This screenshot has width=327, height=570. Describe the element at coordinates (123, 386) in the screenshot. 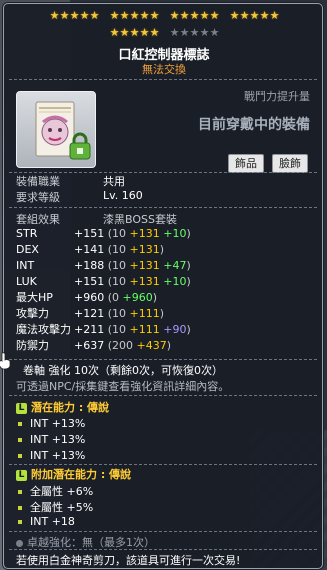

I see `upgrade-hint: 可透過NPC/採集鍵查看強化資訊詳細內容。` at that location.